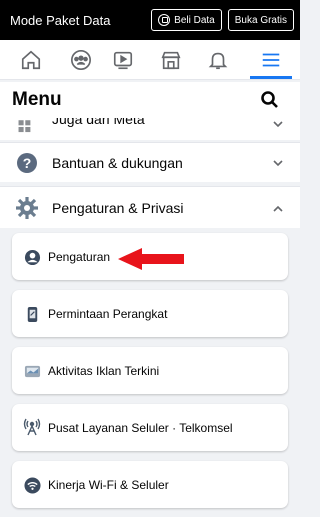 The width and height of the screenshot is (320, 517). What do you see at coordinates (150, 20) in the screenshot?
I see `data-mode-bar: Mode Paket Data Beli Data Buka Gratis` at bounding box center [150, 20].